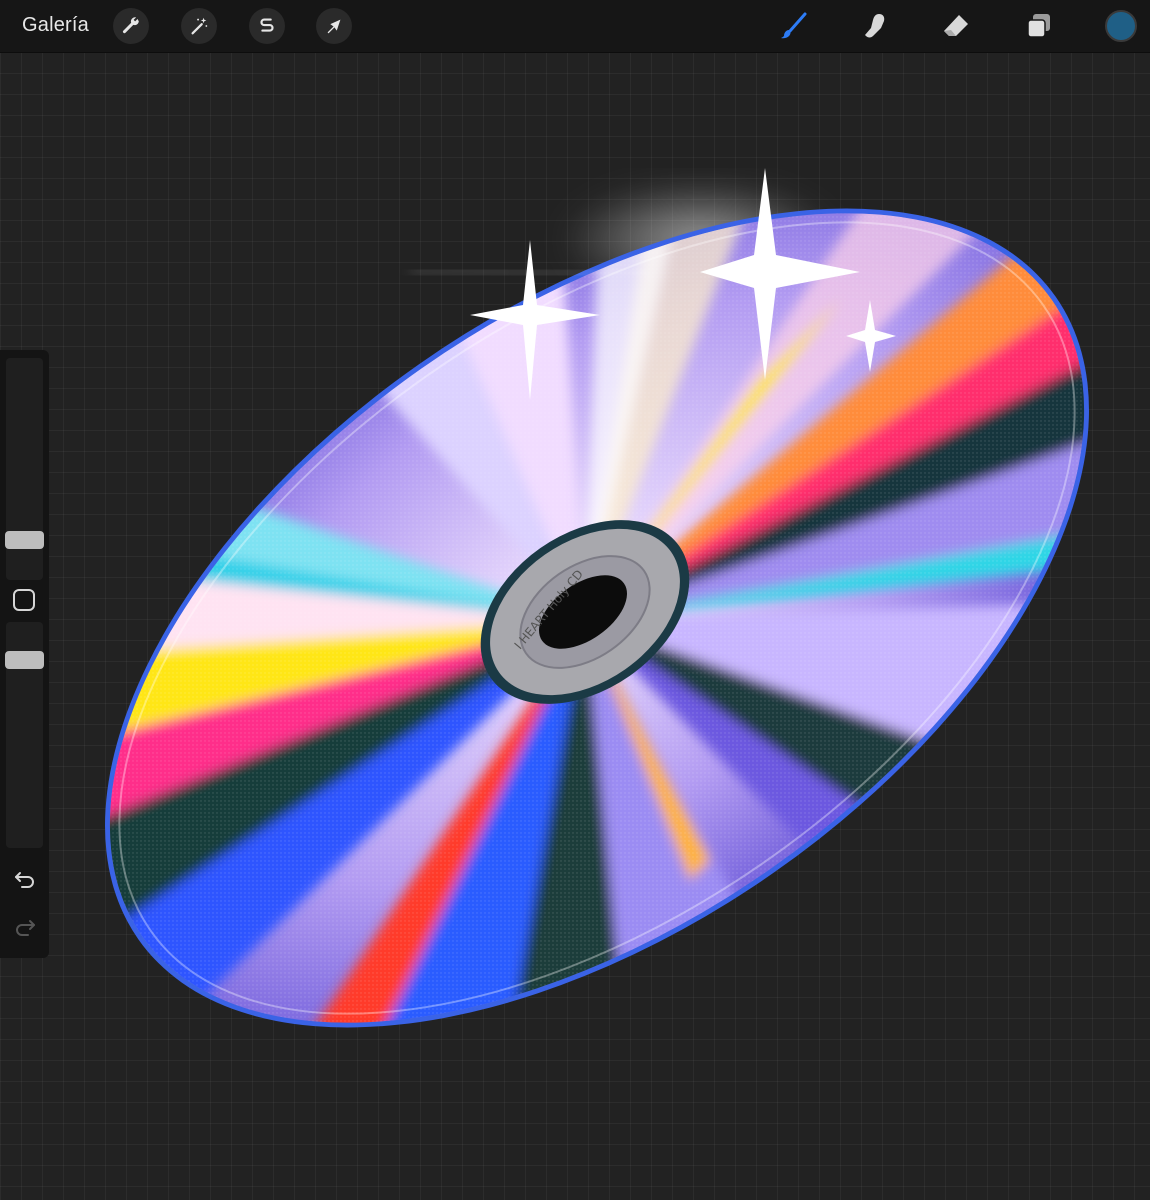 The height and width of the screenshot is (1200, 1150). I want to click on magic-wand-icon, so click(199, 26).